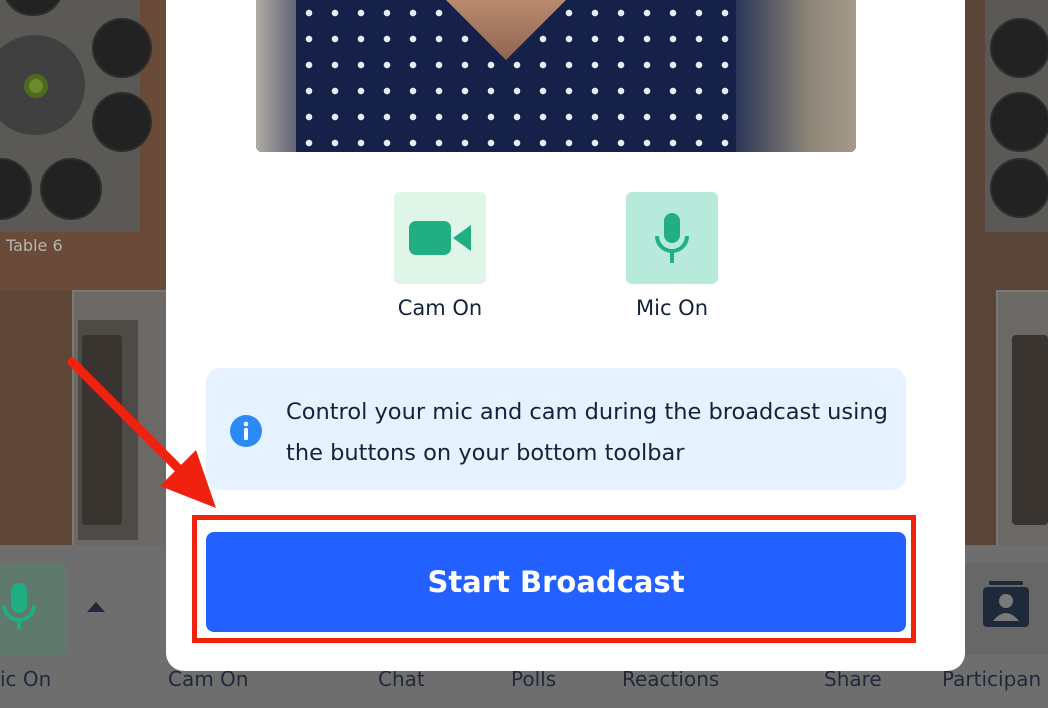  Describe the element at coordinates (796, 76) in the screenshot. I see `preview-background-right` at that location.